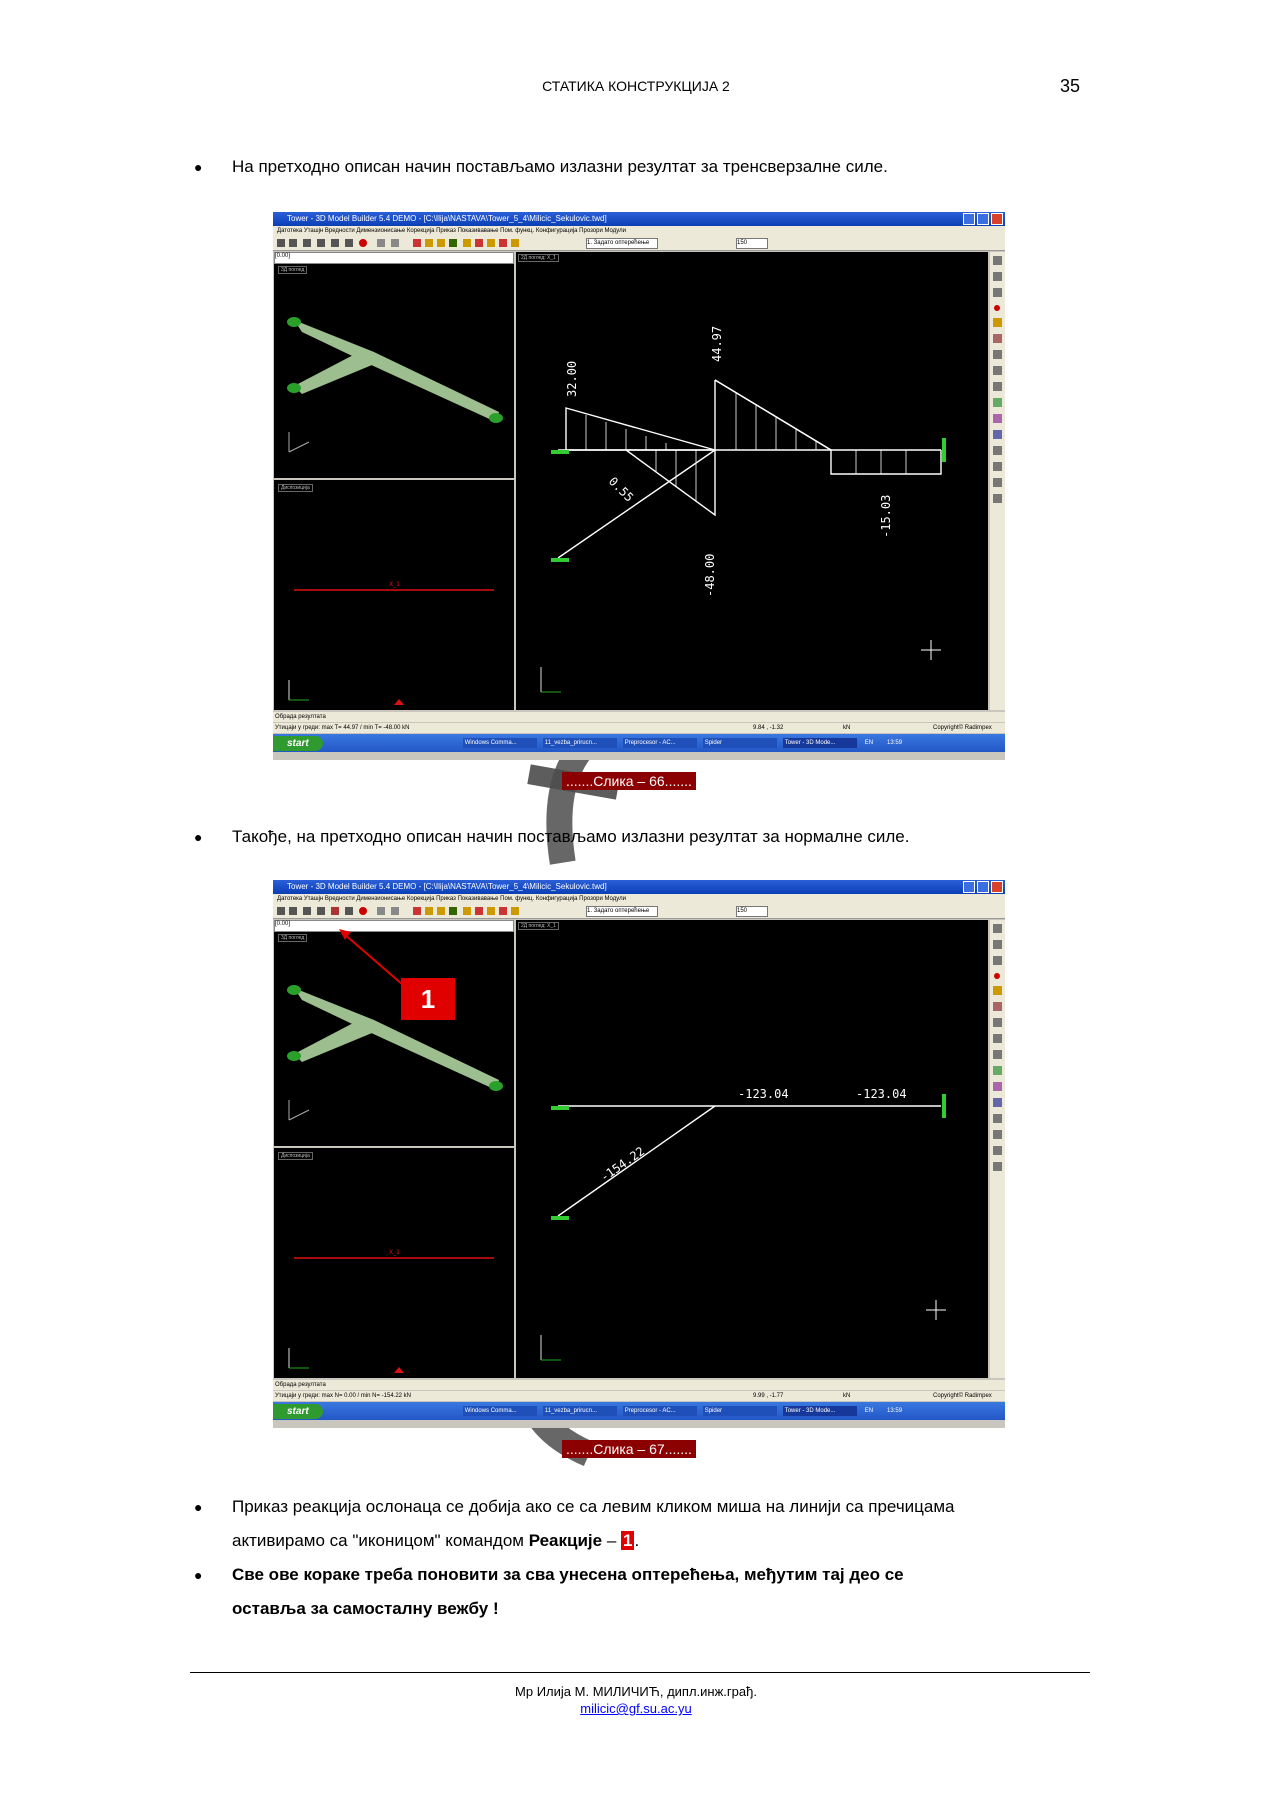 The width and height of the screenshot is (1272, 1800). What do you see at coordinates (612, 1540) in the screenshot?
I see `text-run: –` at bounding box center [612, 1540].